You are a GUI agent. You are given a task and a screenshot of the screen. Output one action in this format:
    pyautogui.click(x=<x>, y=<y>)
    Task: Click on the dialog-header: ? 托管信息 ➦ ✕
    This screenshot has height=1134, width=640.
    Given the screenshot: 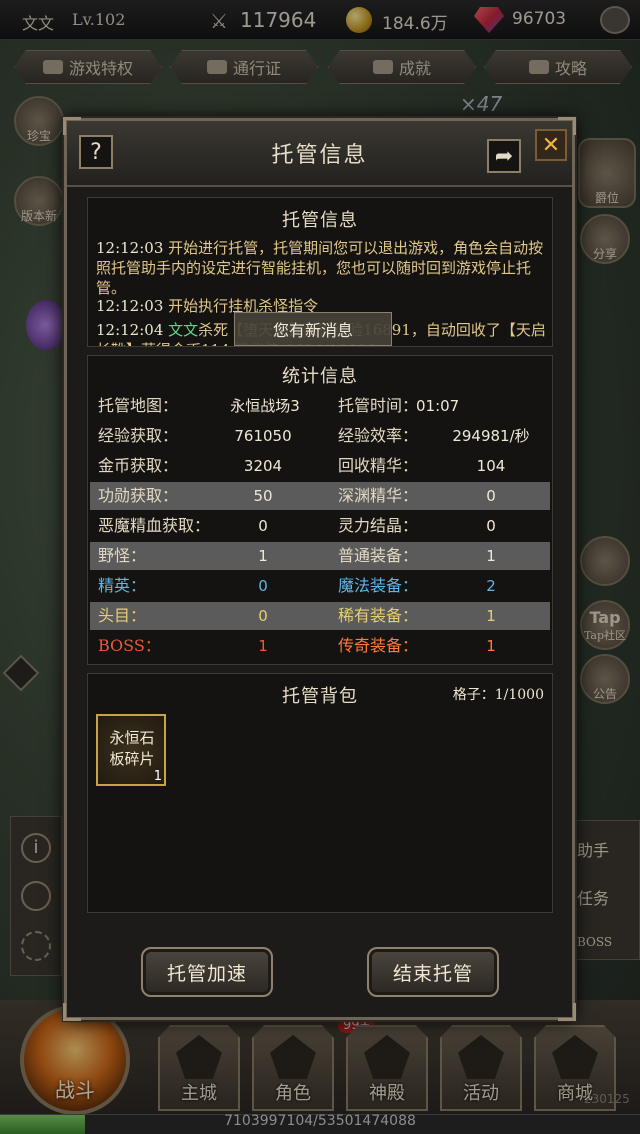 What is the action you would take?
    pyautogui.click(x=319, y=154)
    